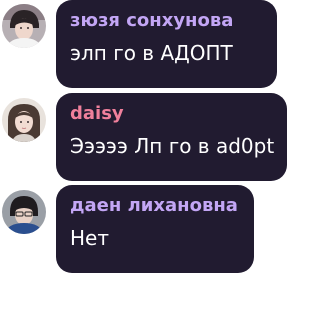 The image size is (320, 320). What do you see at coordinates (172, 114) in the screenshot?
I see `message-author: daisy` at bounding box center [172, 114].